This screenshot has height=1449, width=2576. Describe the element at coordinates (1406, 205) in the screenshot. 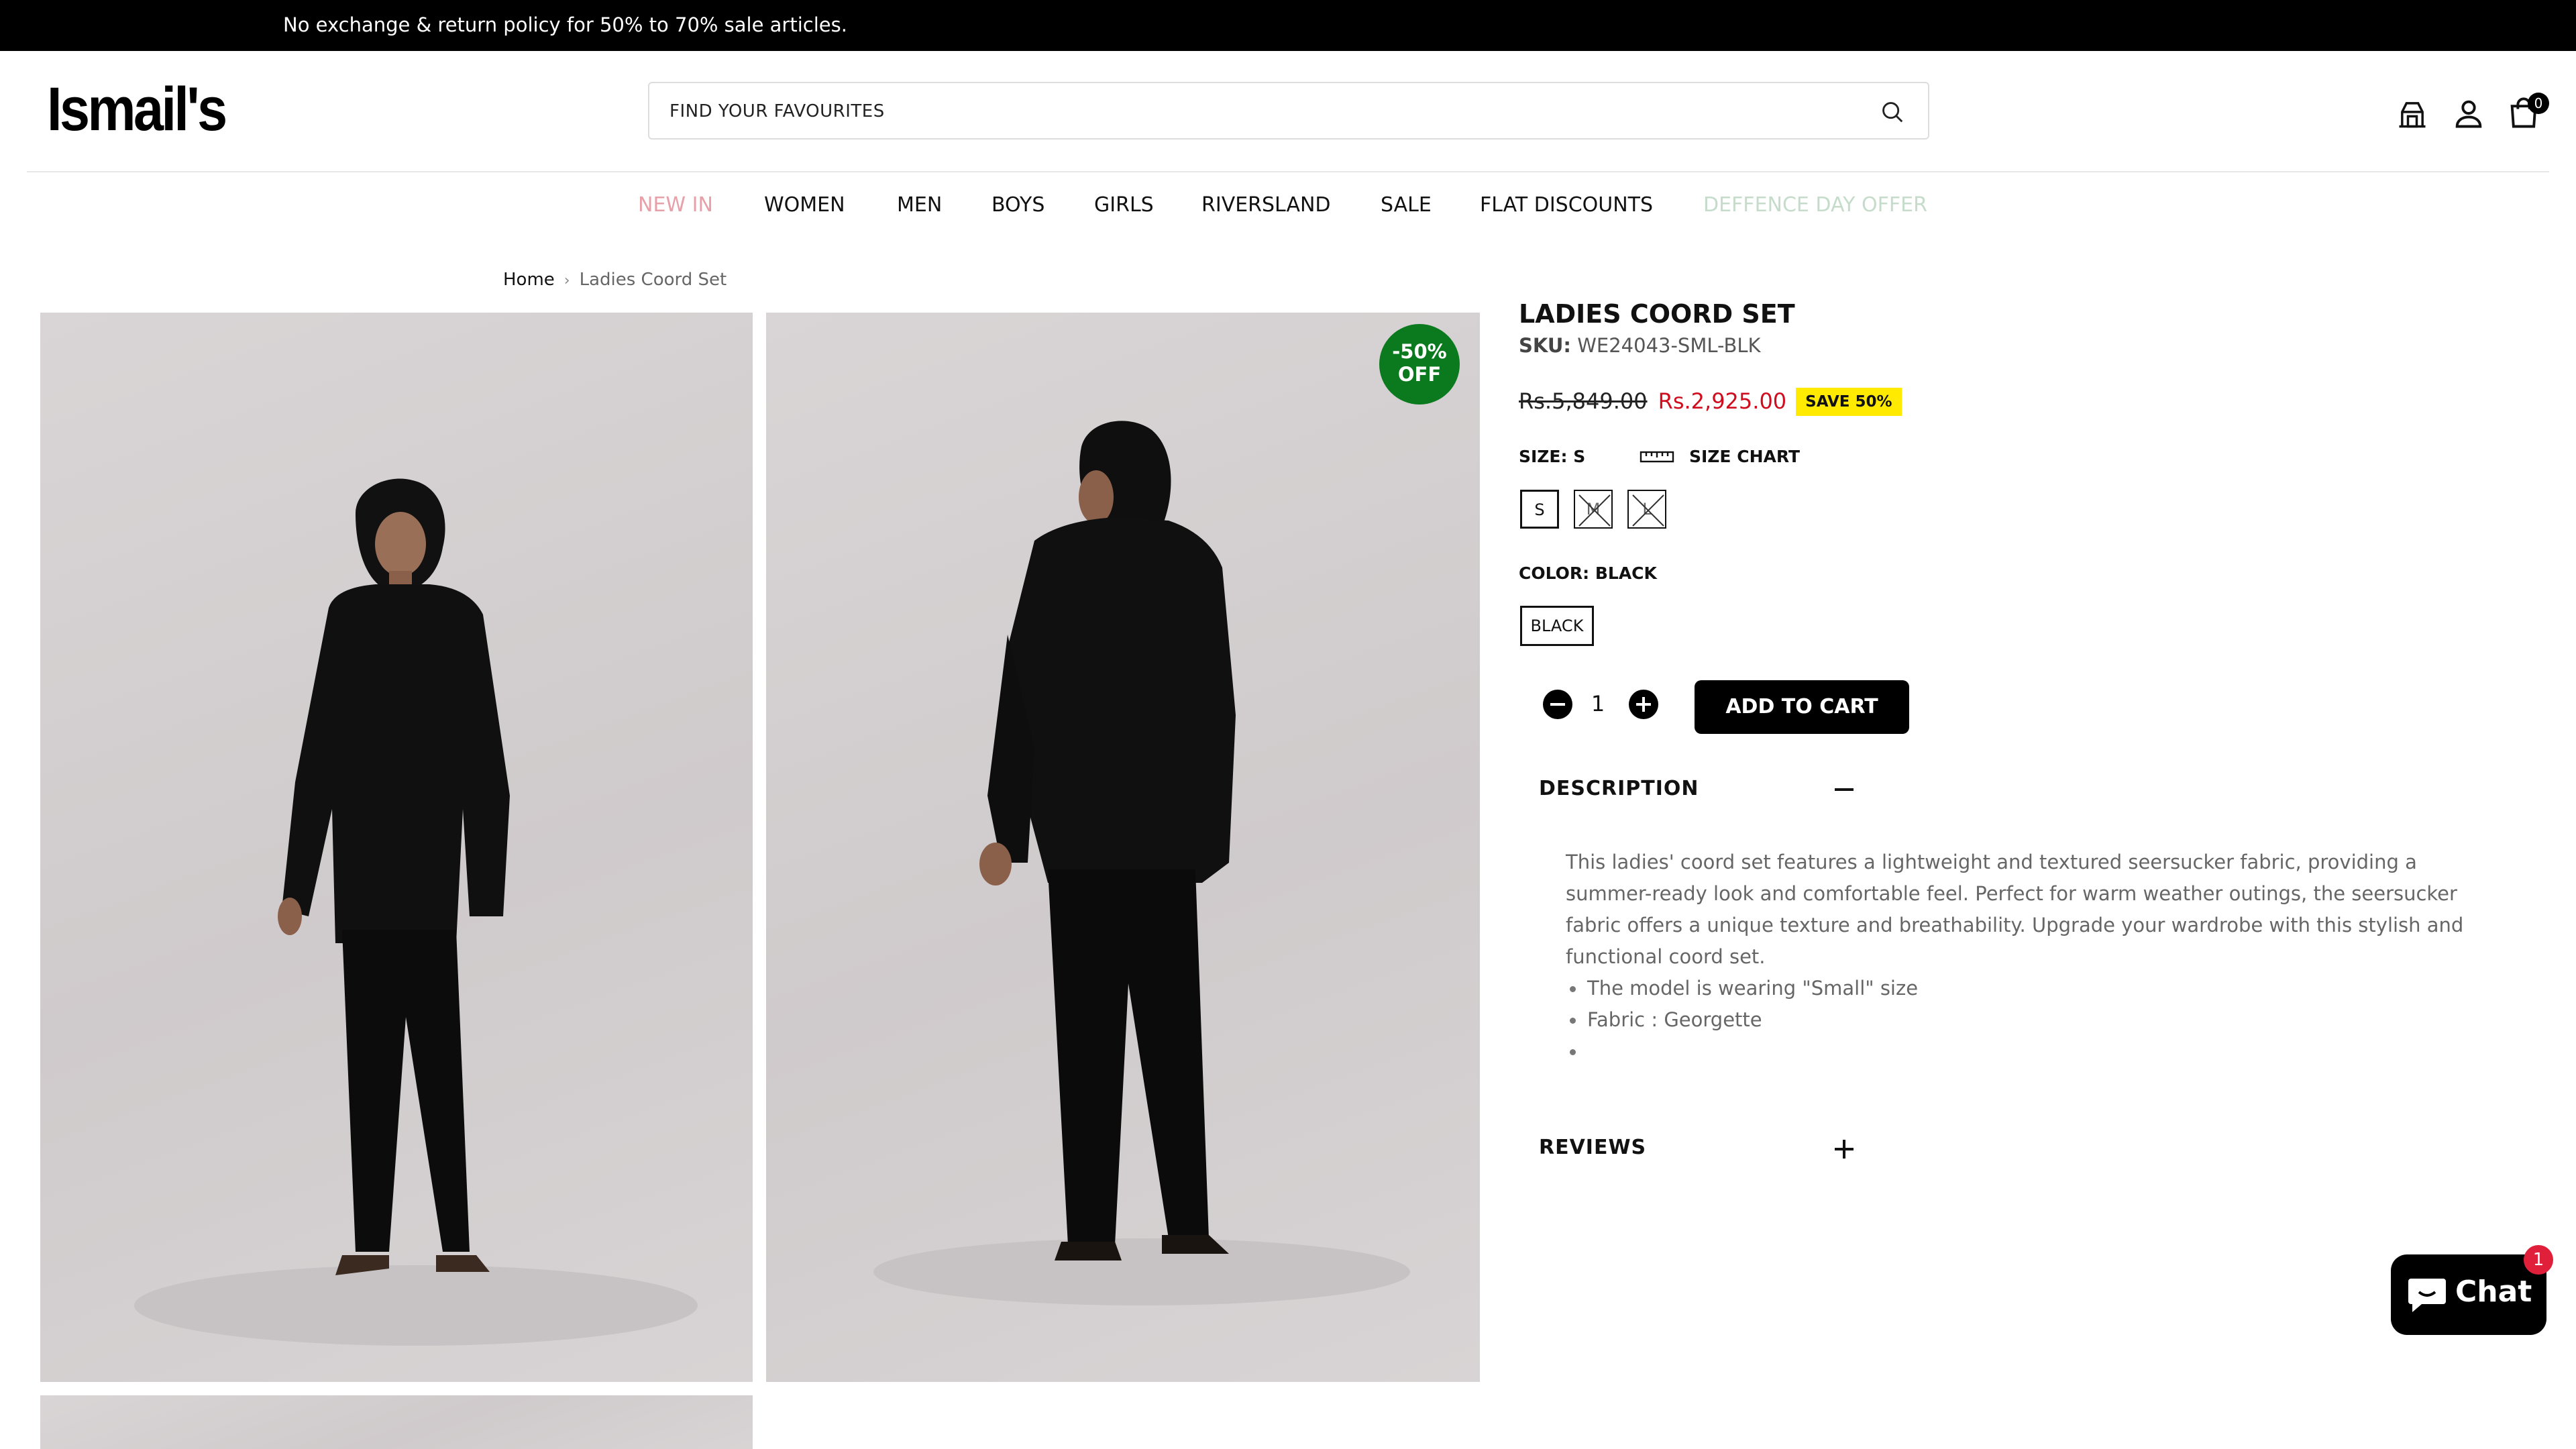

I see `nav-item-sale: SALE` at that location.